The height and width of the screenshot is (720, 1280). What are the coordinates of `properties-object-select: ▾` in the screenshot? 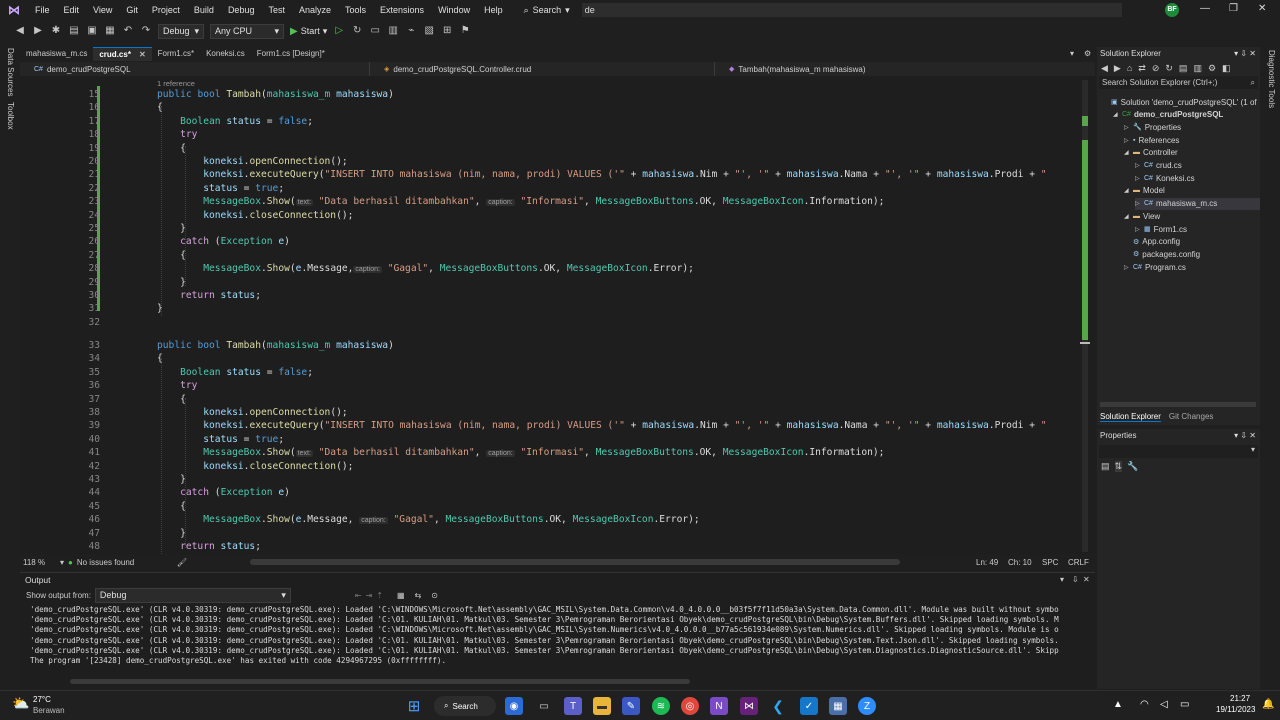 It's located at (1178, 451).